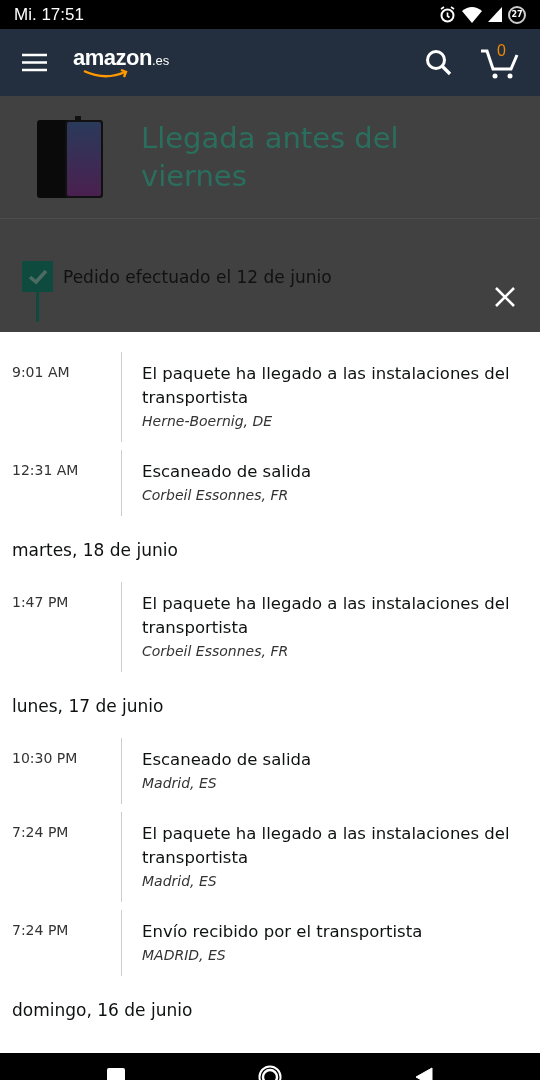 The width and height of the screenshot is (540, 1080). What do you see at coordinates (103, 1010) in the screenshot?
I see `date-heading: domingo, 16 de junio` at bounding box center [103, 1010].